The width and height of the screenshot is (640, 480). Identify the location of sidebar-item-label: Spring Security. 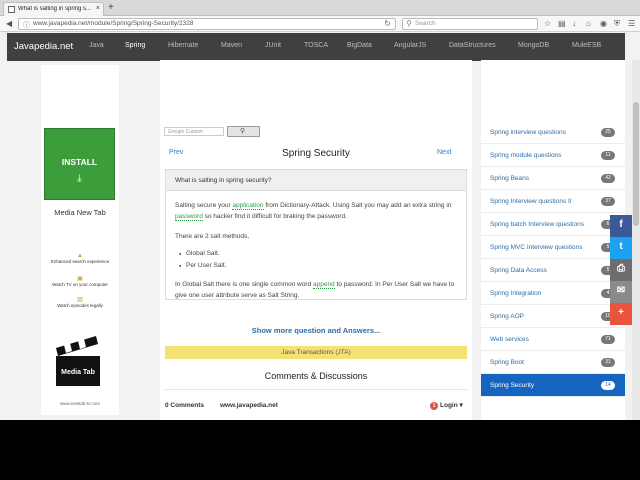
(512, 385).